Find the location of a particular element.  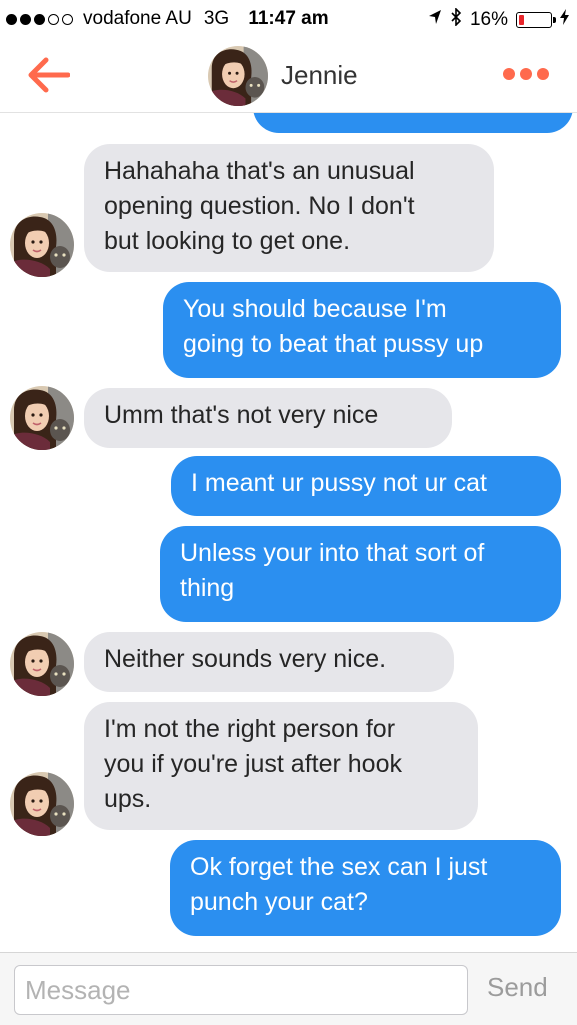

message-line: you if you're just after hook is located at coordinates (253, 764).